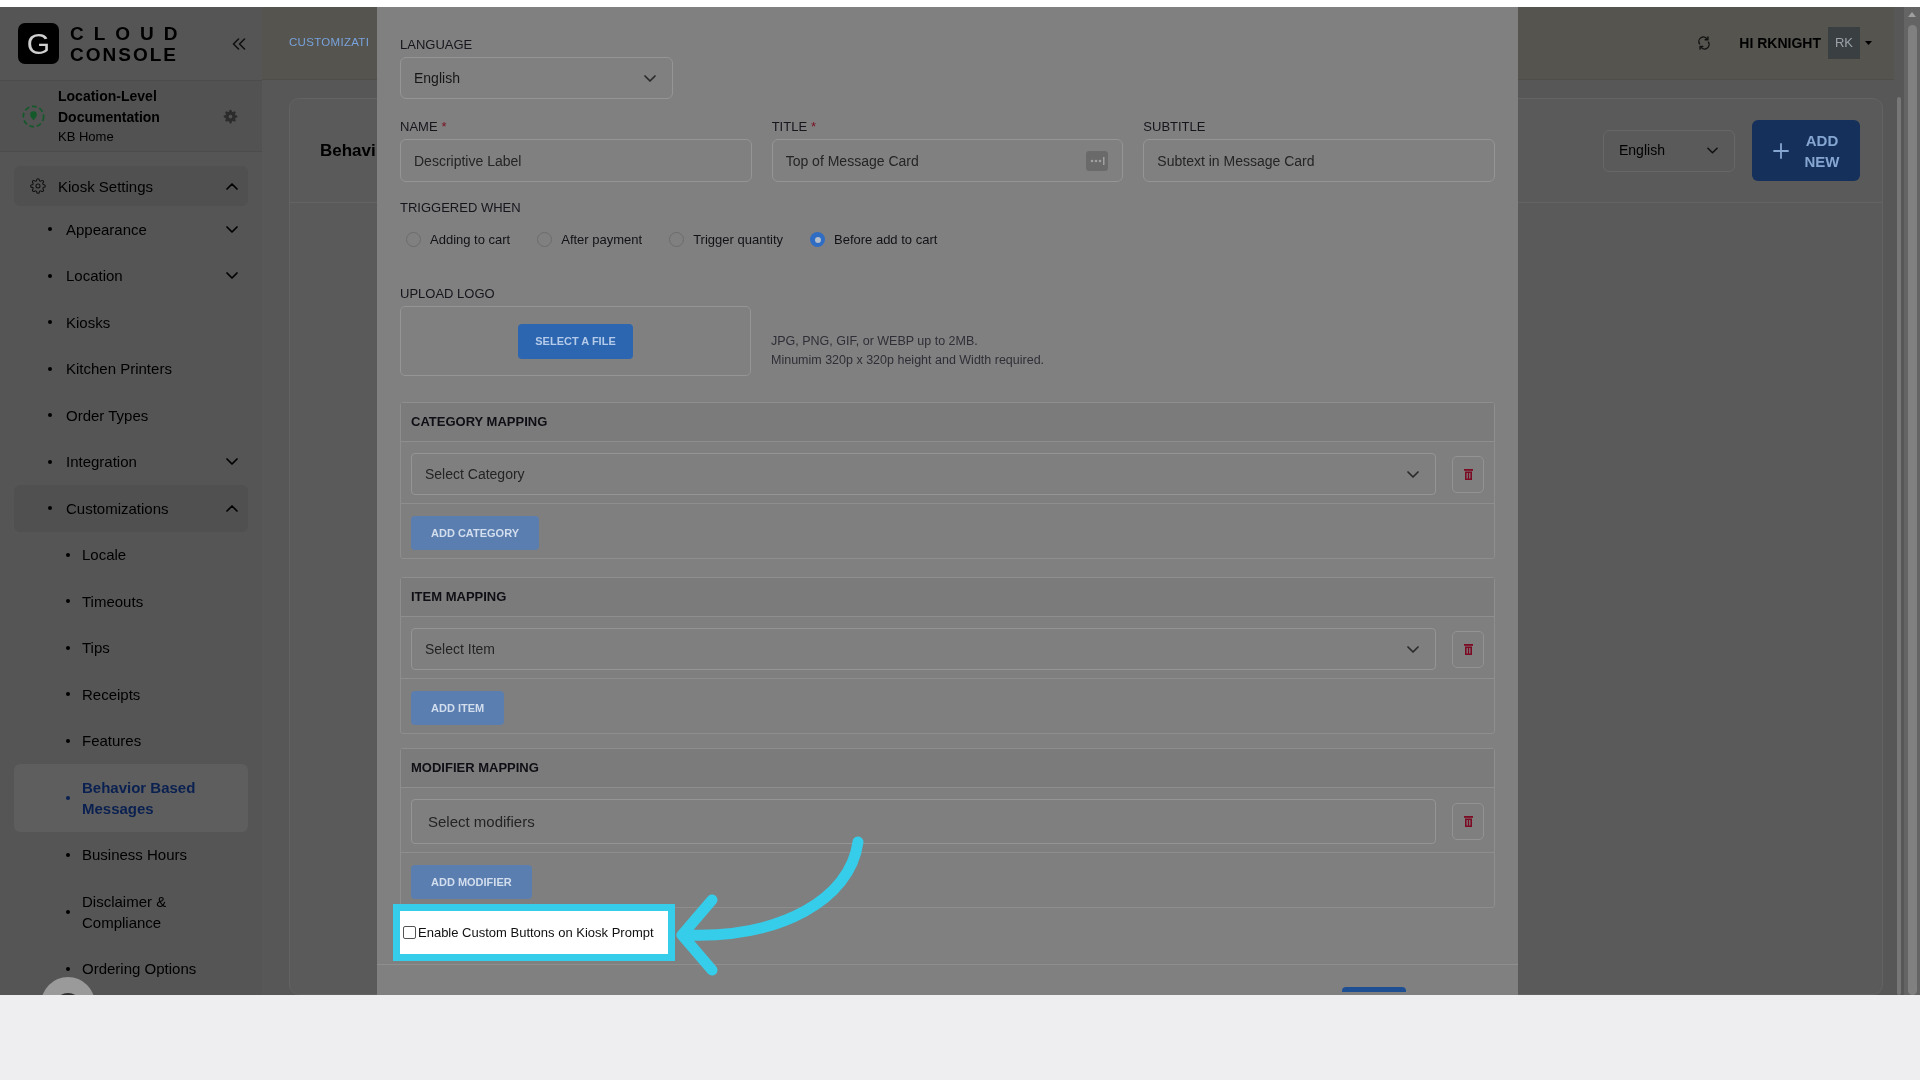 The height and width of the screenshot is (1080, 1920). I want to click on refresh-icon, so click(1704, 43).